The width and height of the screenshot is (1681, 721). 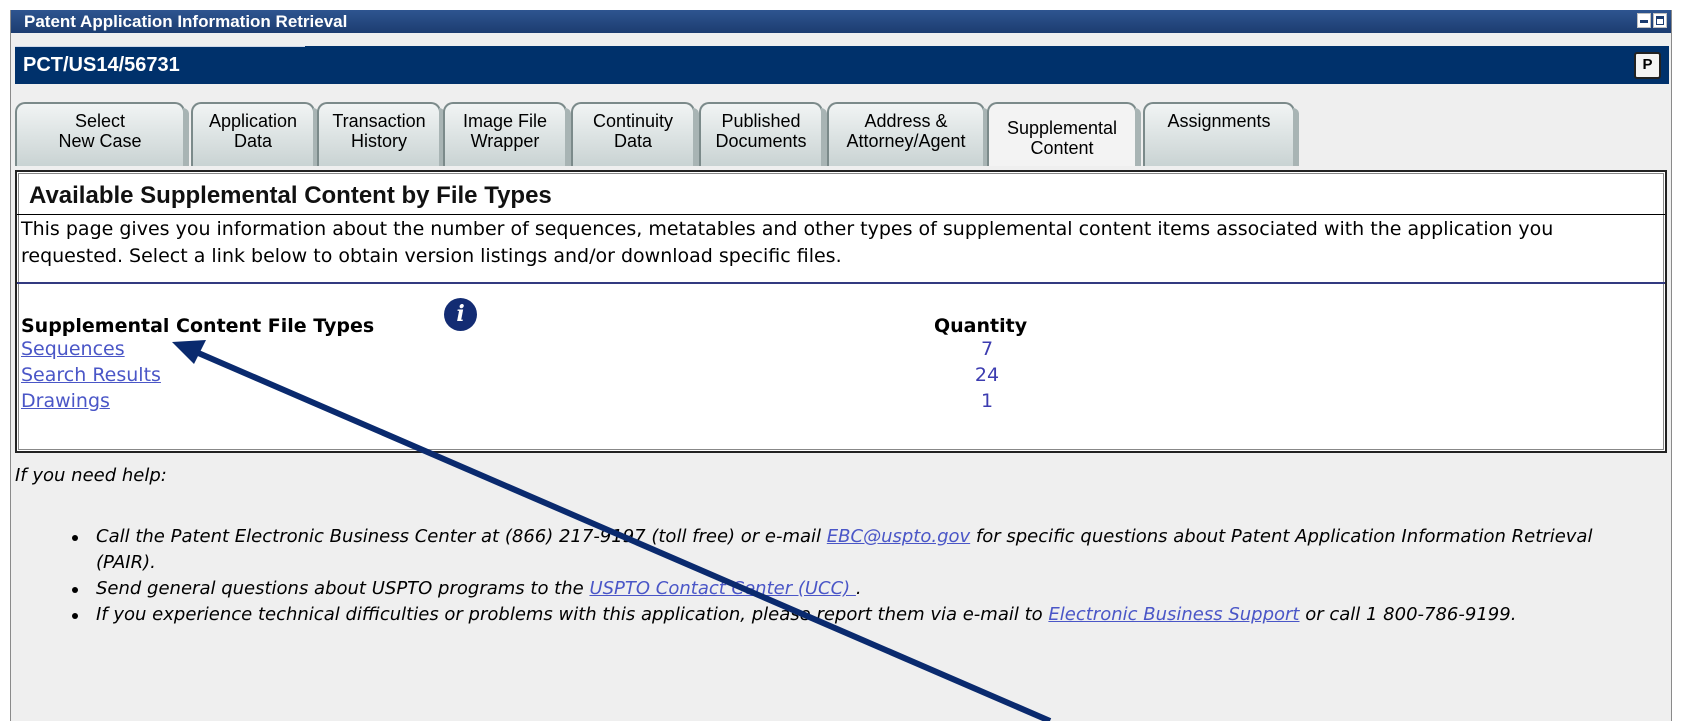 I want to click on tab-supplemental-content: Supplemental Content, so click(x=1064, y=134).